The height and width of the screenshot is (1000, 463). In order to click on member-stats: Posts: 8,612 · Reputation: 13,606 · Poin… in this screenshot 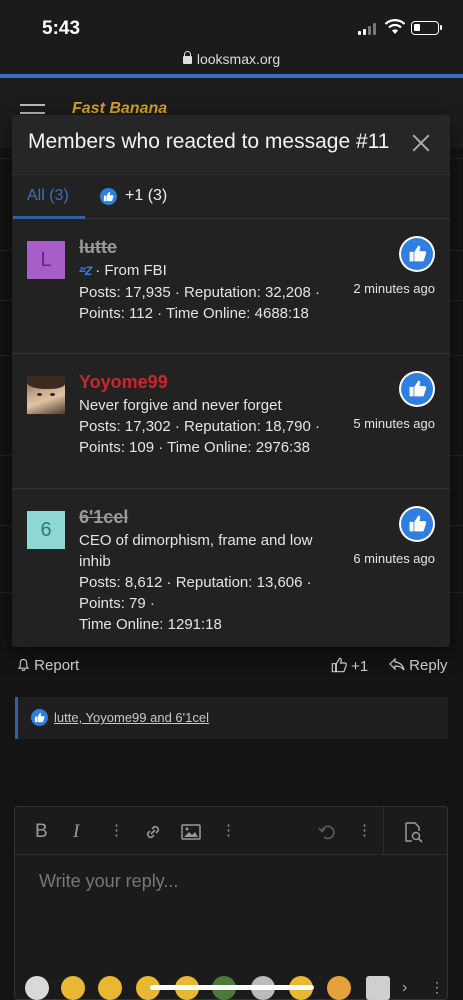, I will do `click(195, 593)`.